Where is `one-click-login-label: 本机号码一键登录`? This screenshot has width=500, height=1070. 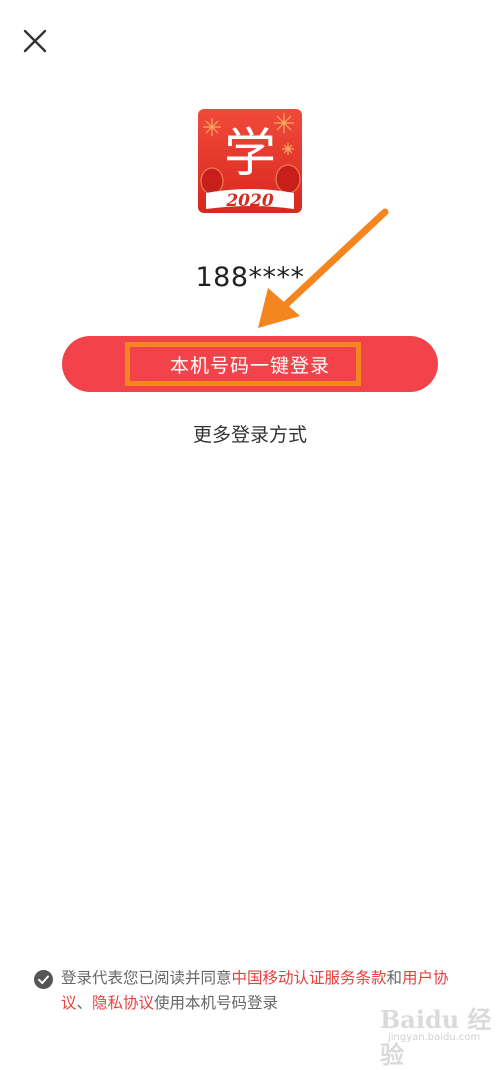
one-click-login-label: 本机号码一键登录 is located at coordinates (249, 365).